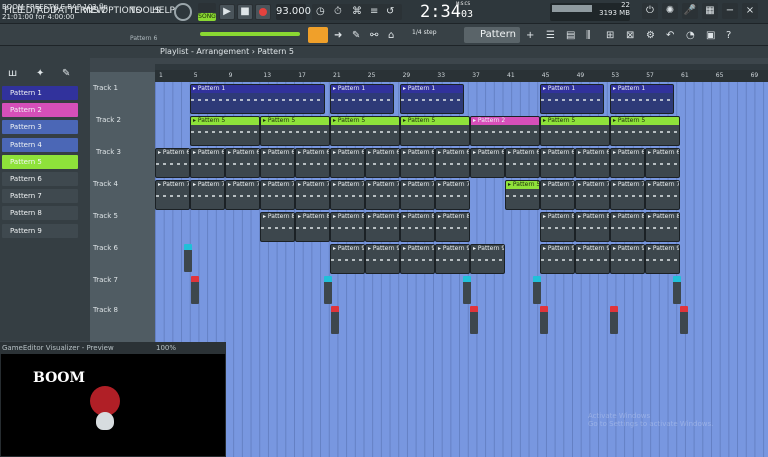 This screenshot has width=768, height=457. I want to click on pattern-item: Pattern 7, so click(40, 196).